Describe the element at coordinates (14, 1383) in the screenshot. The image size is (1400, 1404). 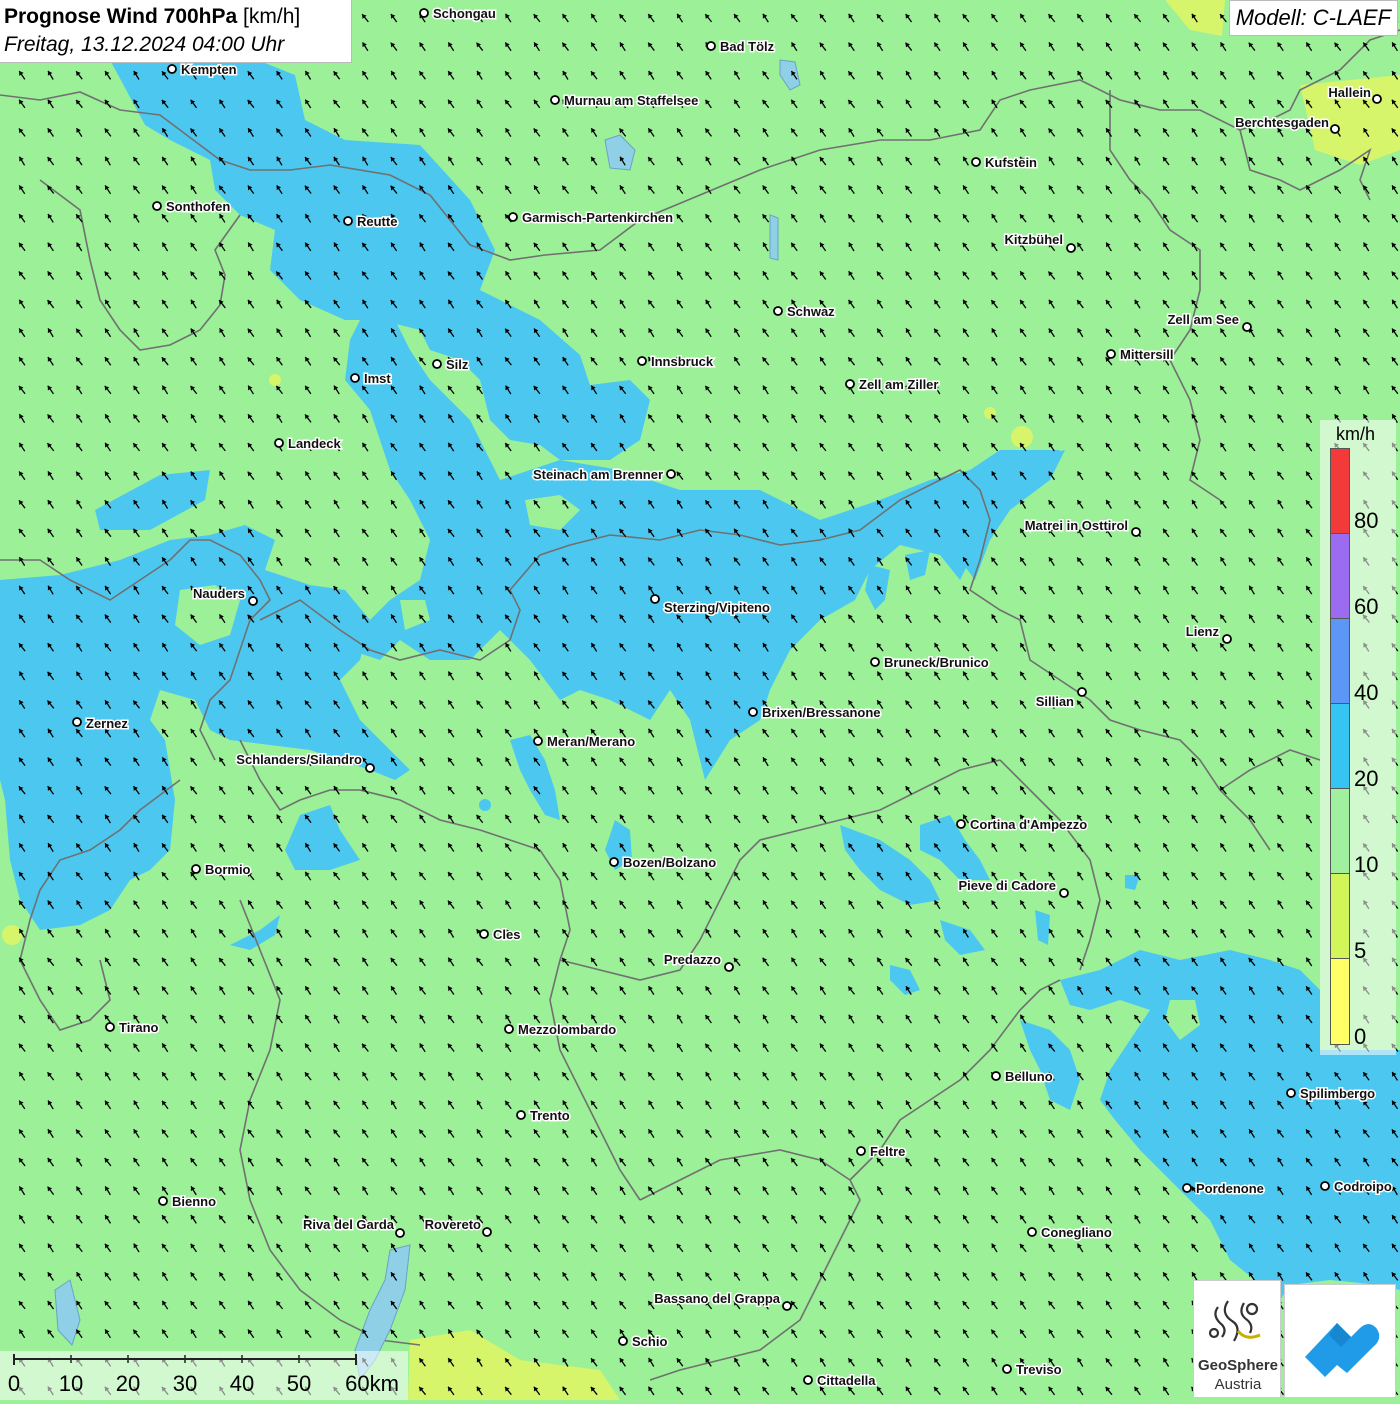
I see `scale-label: 0` at that location.